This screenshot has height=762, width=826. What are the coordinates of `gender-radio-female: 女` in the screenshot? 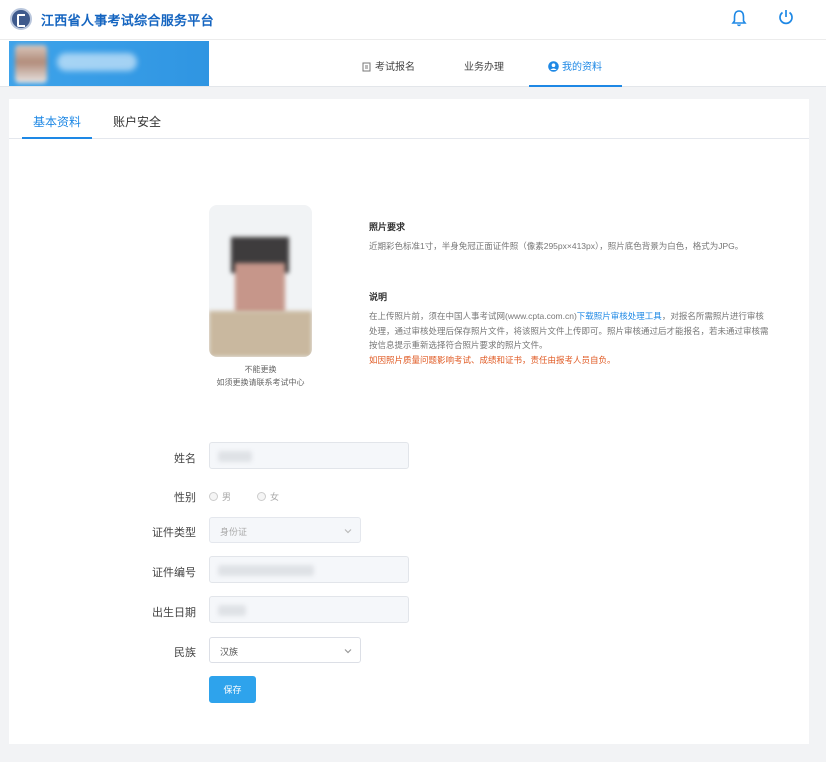 It's located at (268, 496).